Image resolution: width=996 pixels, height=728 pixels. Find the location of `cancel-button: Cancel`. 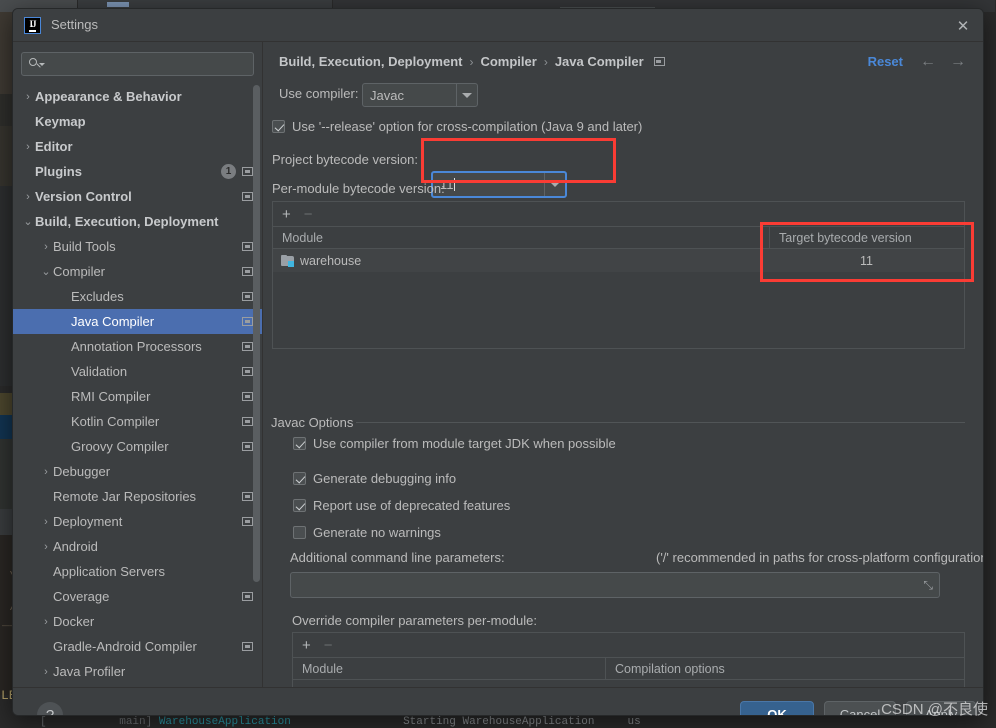

cancel-button: Cancel is located at coordinates (860, 708).